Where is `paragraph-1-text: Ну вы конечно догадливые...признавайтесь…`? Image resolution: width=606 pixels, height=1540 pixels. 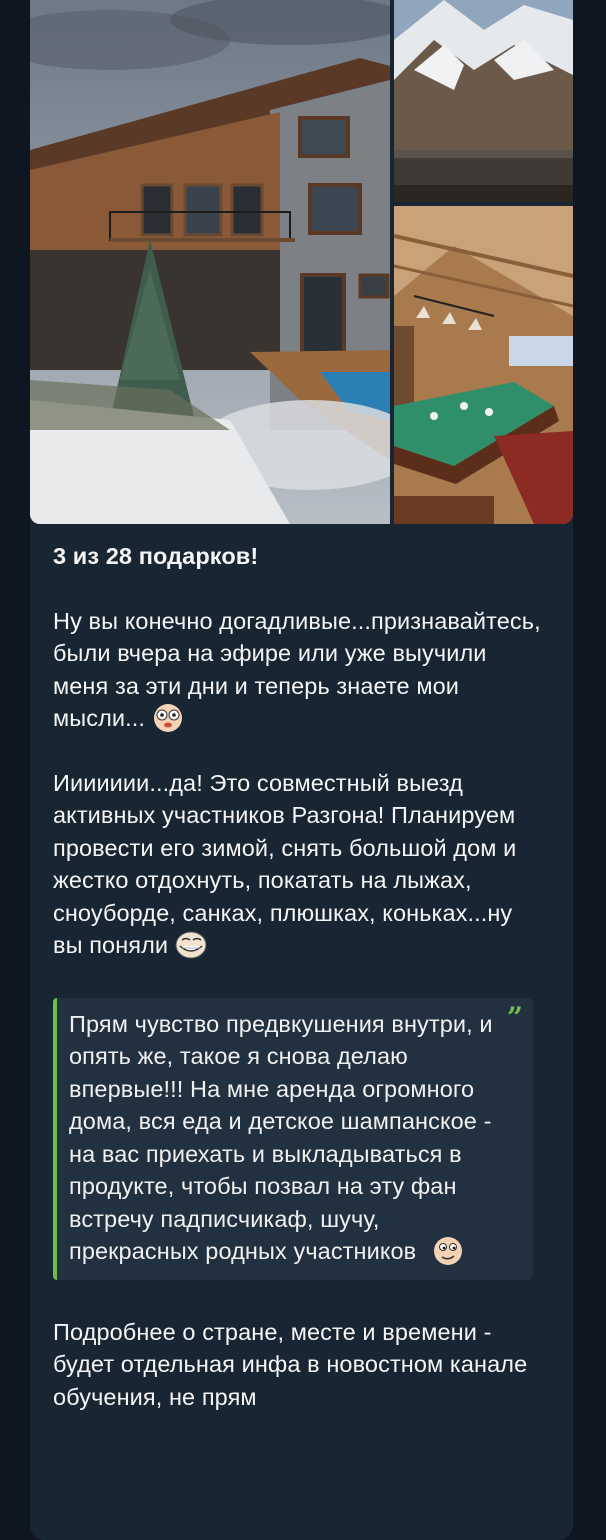 paragraph-1-text: Ну вы конечно догадливые...признавайтесь… is located at coordinates (297, 669).